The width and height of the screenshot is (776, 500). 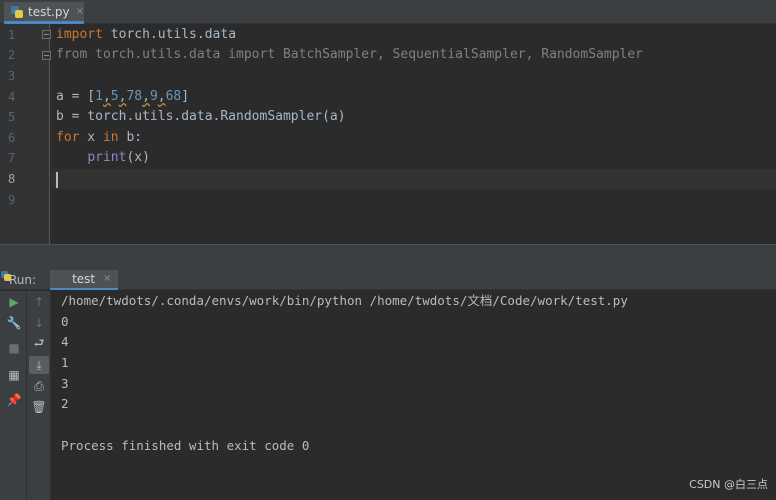 I want to click on code-line-1: import torch.utils.data, so click(x=146, y=35).